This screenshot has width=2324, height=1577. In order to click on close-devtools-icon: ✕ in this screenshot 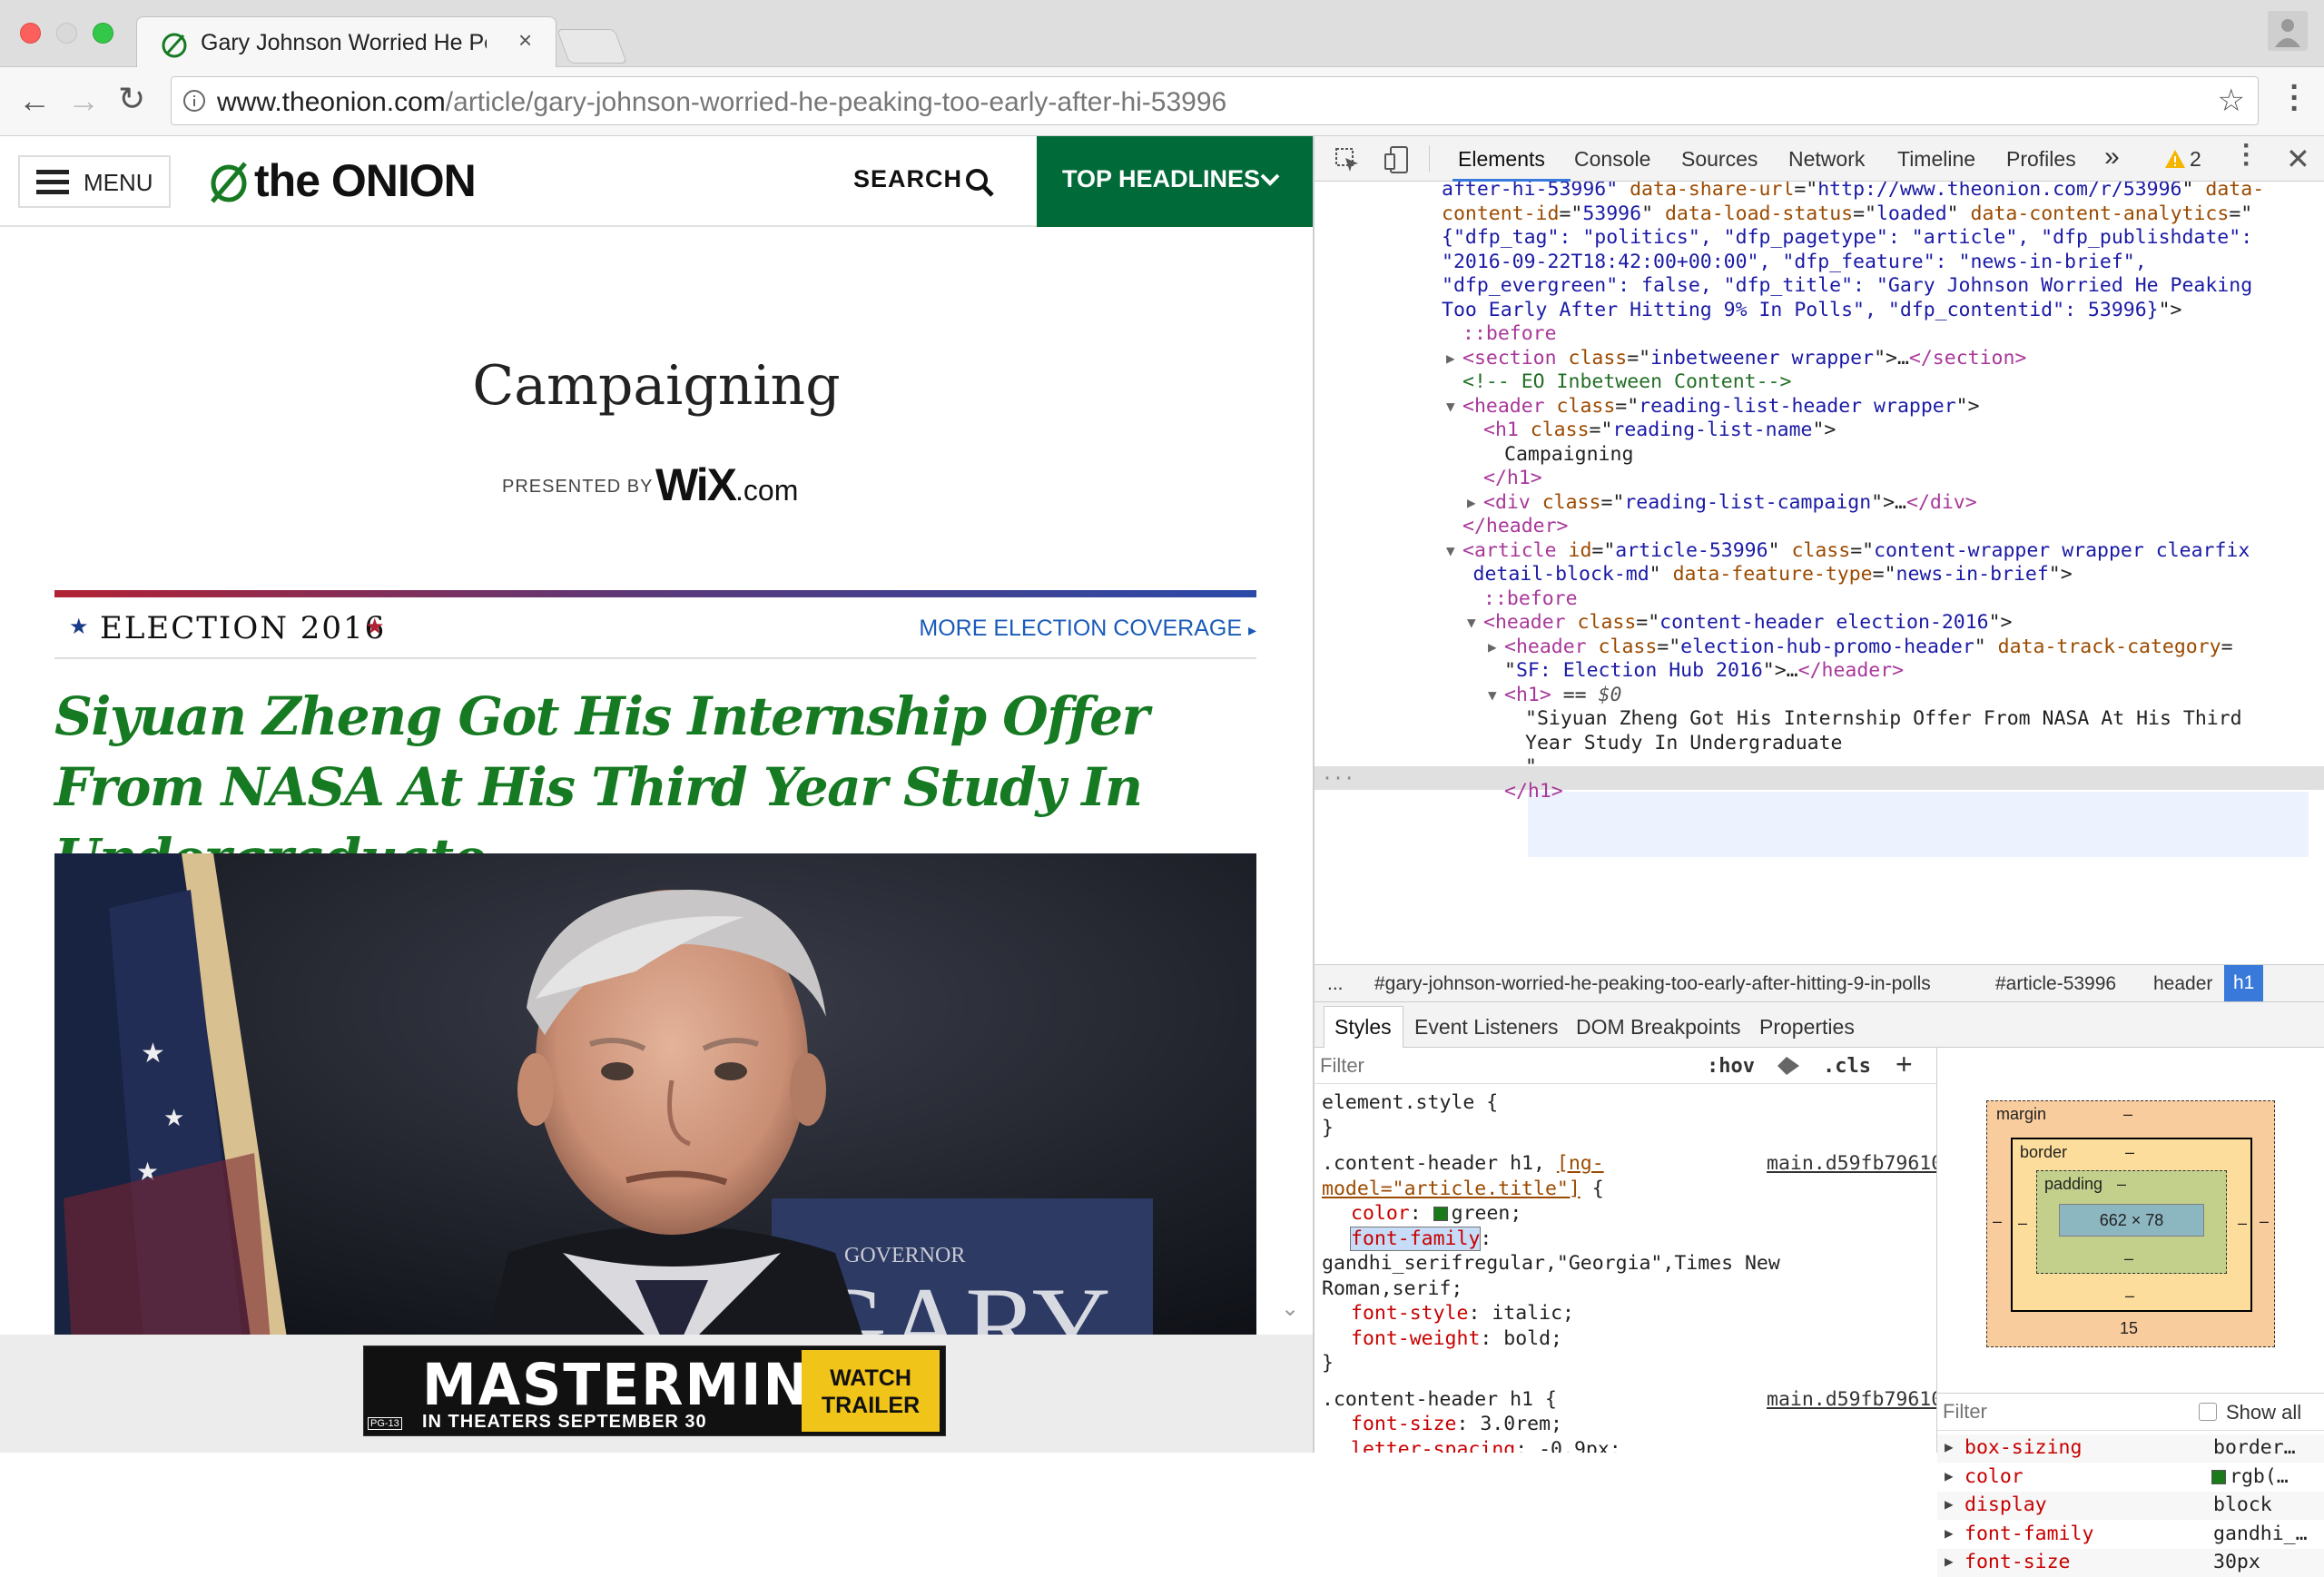, I will do `click(2298, 159)`.